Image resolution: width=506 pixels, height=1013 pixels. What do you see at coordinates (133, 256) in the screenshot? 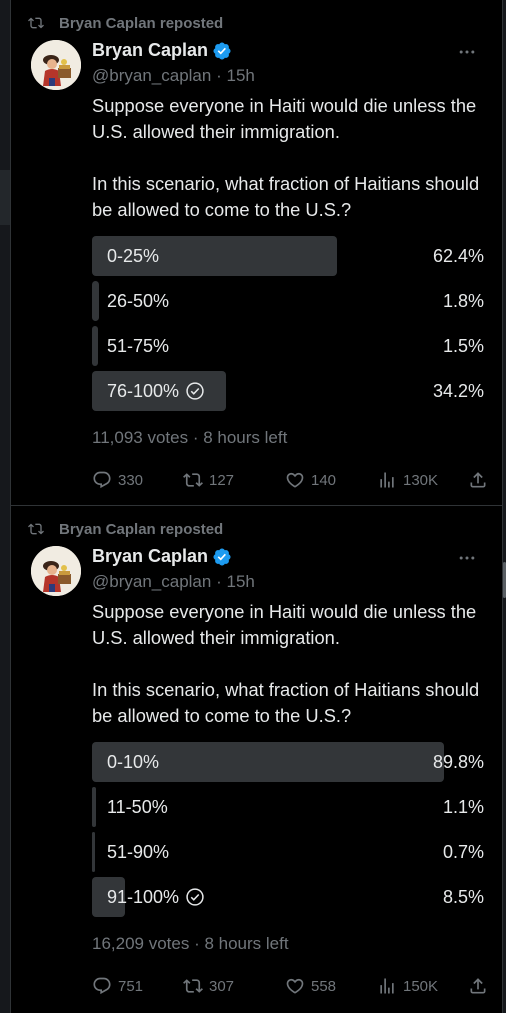
I see `poll-option-label: 0-25%` at bounding box center [133, 256].